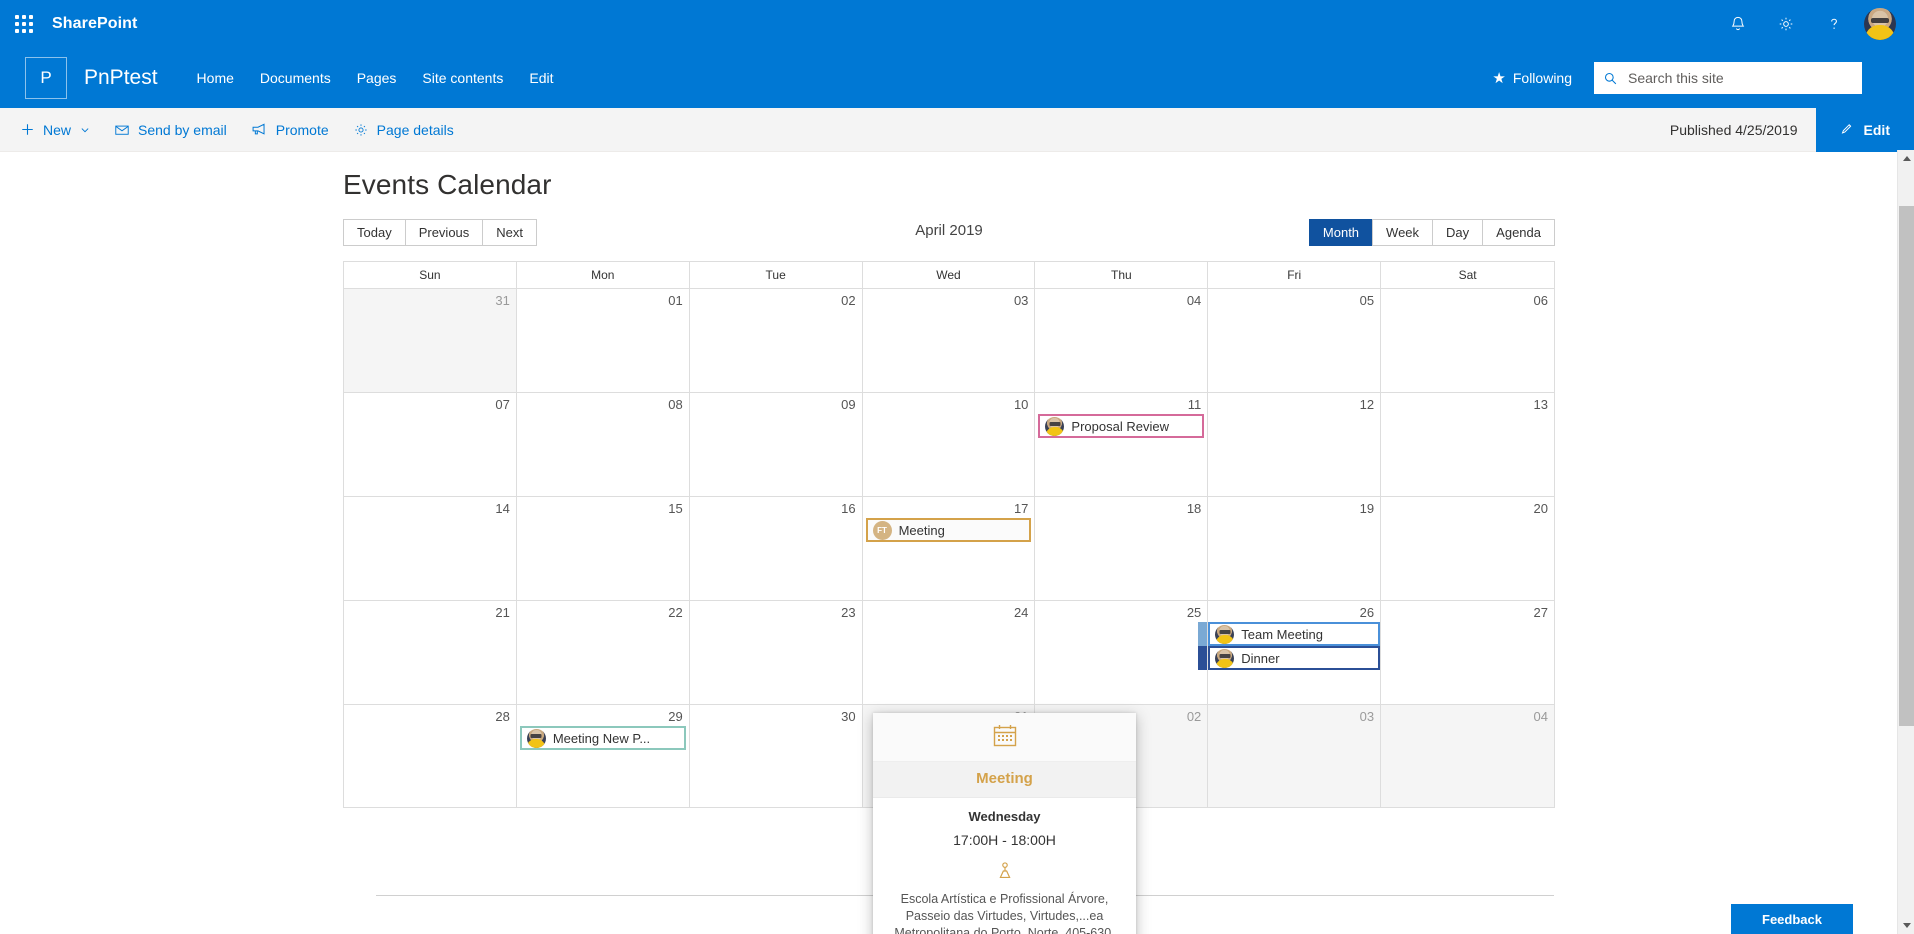 The width and height of the screenshot is (1914, 934). I want to click on search-box, so click(1728, 78).